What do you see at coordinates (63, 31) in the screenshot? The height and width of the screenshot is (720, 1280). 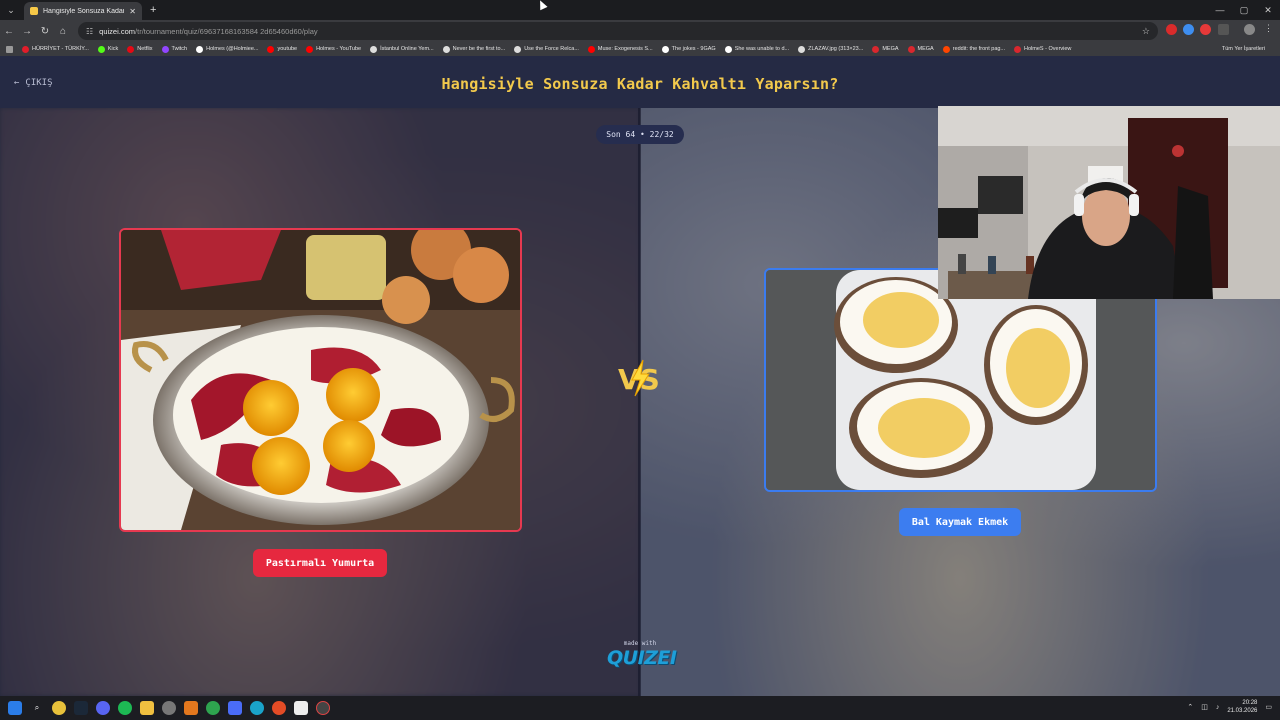 I see `home-icon: ⌂` at bounding box center [63, 31].